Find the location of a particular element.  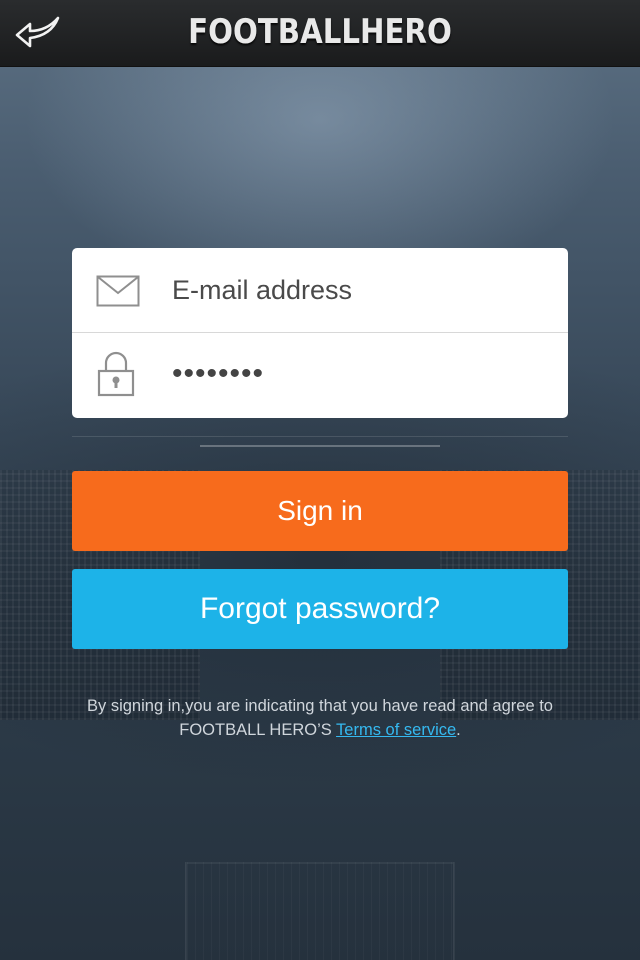

email-row is located at coordinates (320, 290).